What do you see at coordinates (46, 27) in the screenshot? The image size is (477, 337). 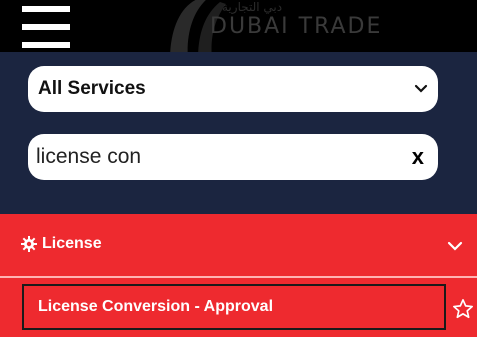 I see `hamburger-menu-icon` at bounding box center [46, 27].